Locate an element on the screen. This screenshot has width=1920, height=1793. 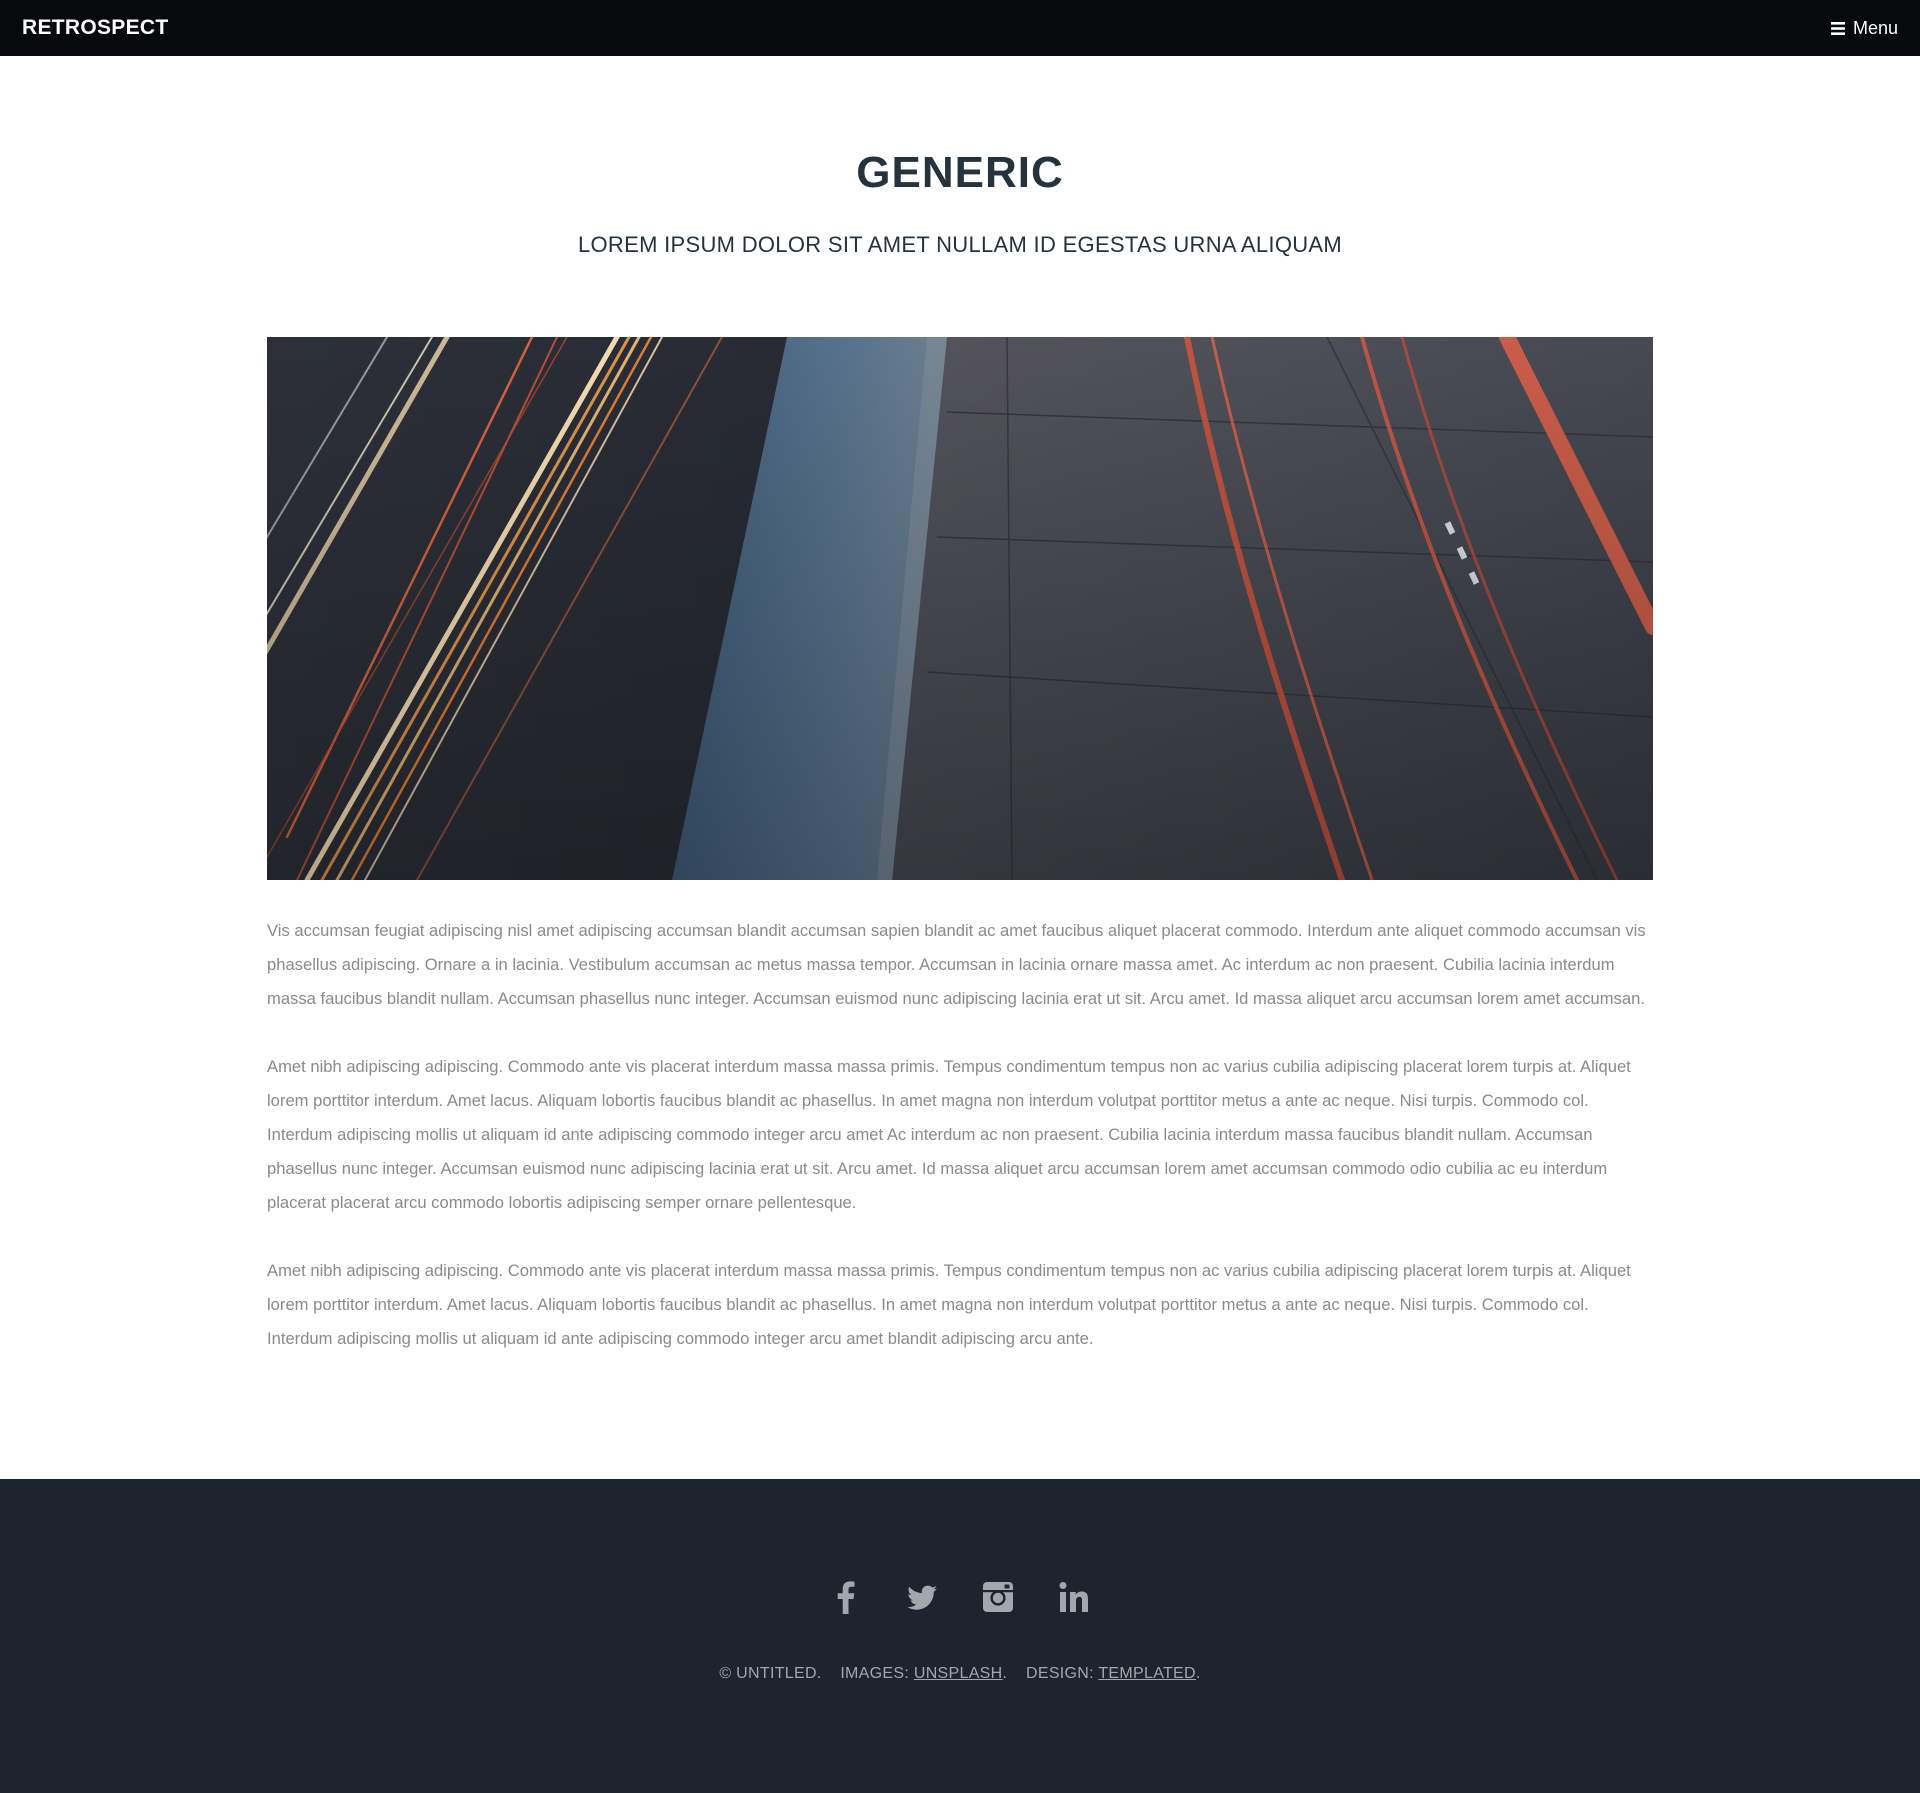
instagram-icon is located at coordinates (998, 1597).